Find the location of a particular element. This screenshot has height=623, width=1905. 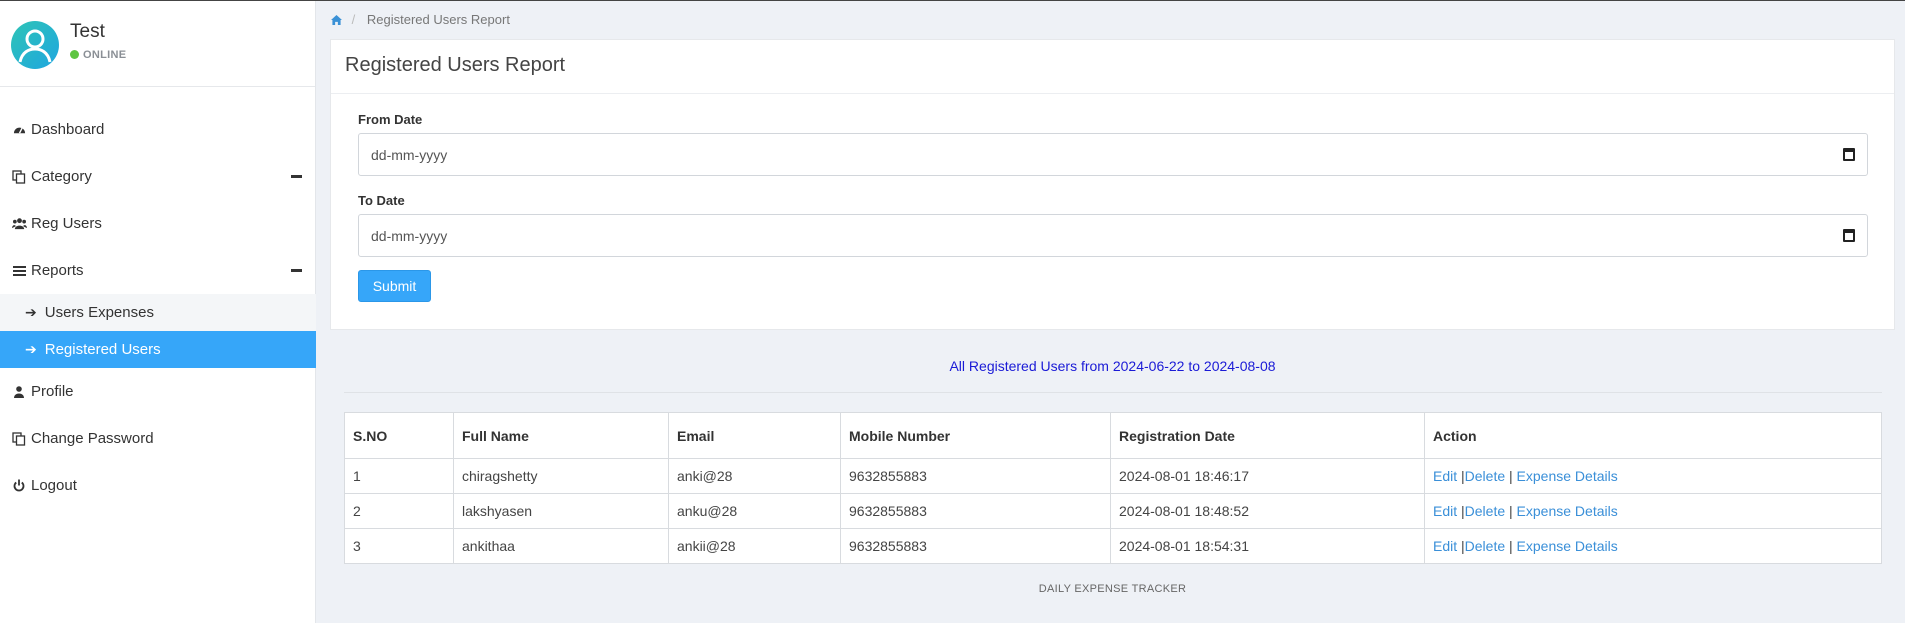

from-date-placeholder: dd-mm-yyyy is located at coordinates (409, 154).